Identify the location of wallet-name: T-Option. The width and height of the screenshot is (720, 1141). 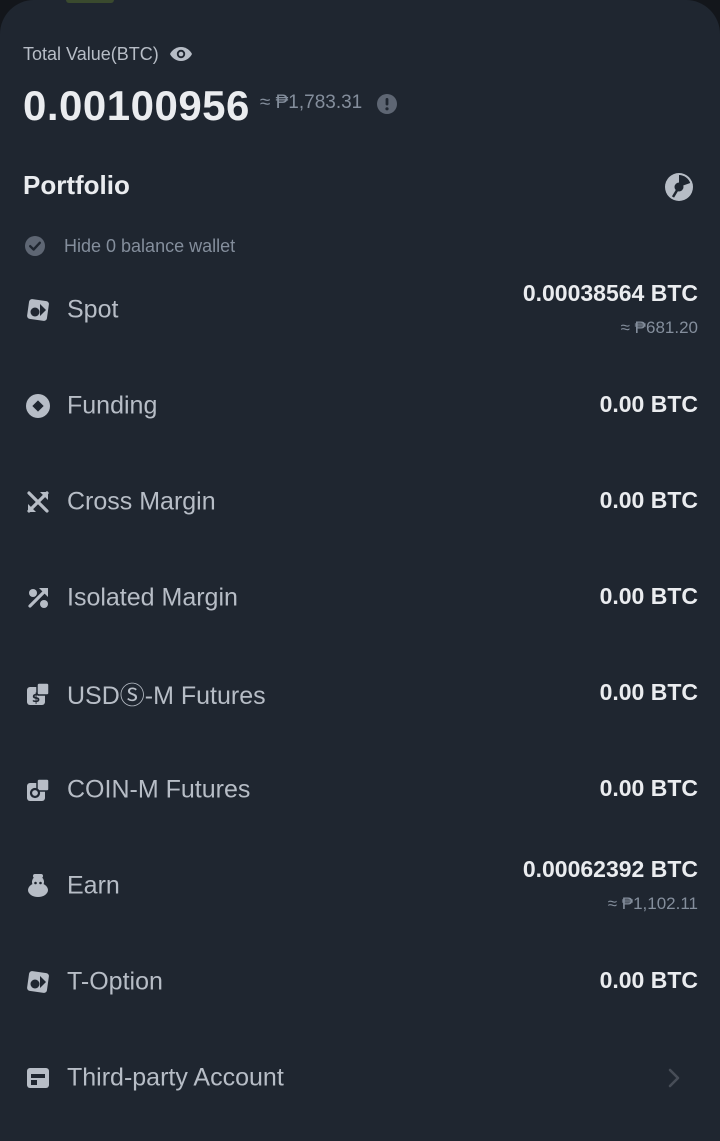
(115, 981).